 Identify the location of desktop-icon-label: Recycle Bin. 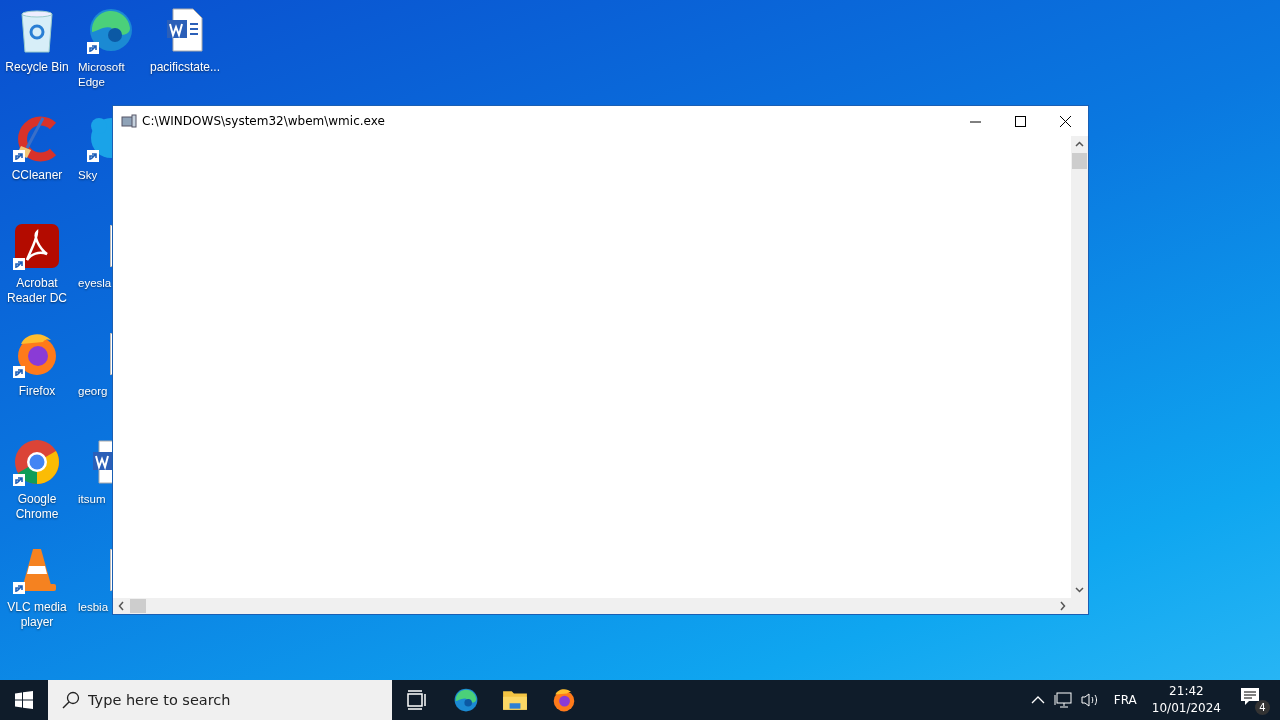
(37, 67).